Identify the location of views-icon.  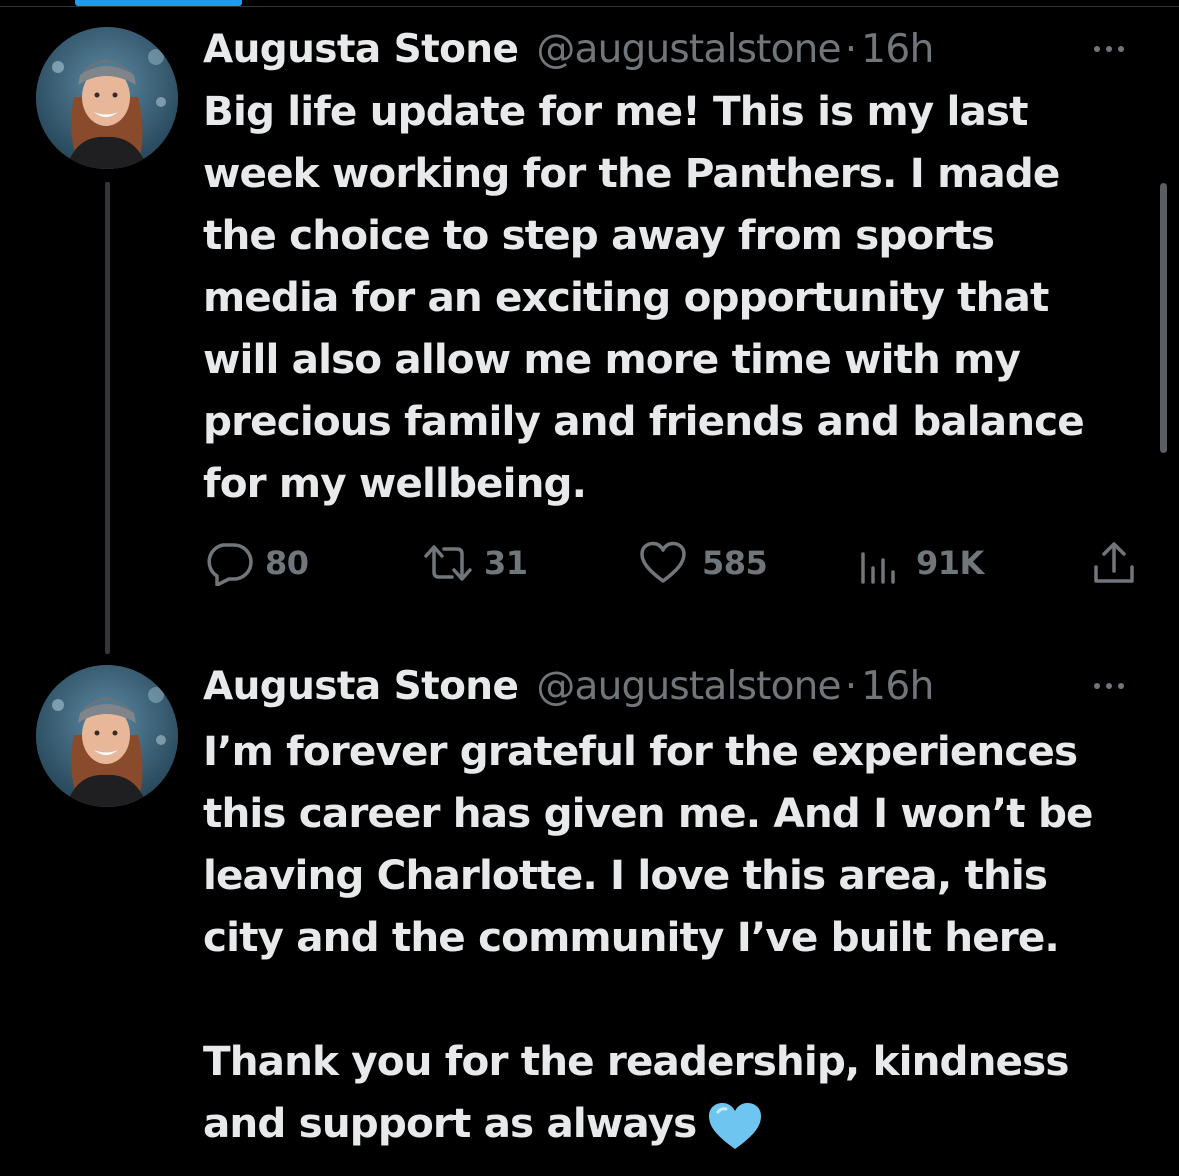
(878, 568).